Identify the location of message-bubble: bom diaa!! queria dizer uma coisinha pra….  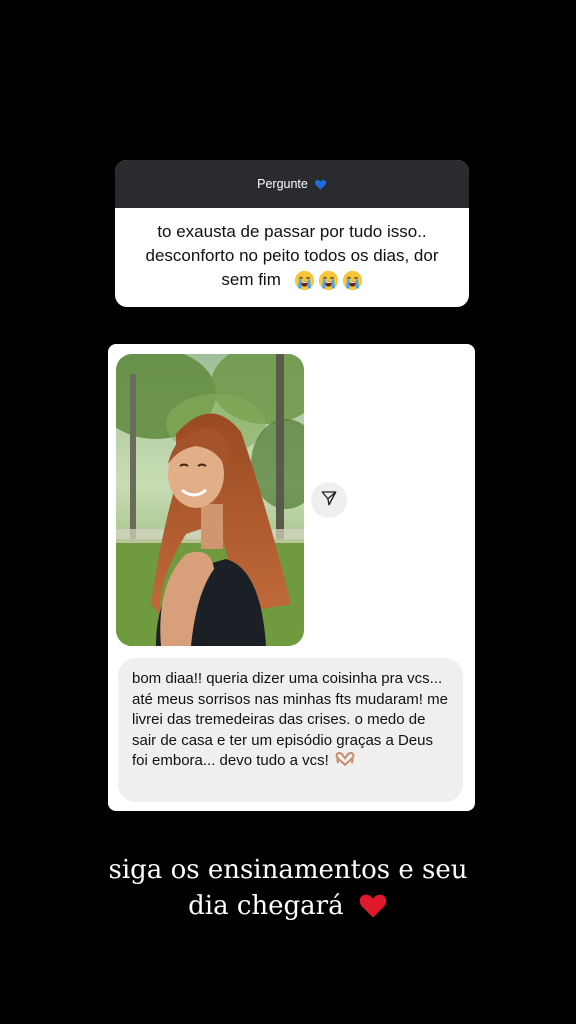
(290, 730).